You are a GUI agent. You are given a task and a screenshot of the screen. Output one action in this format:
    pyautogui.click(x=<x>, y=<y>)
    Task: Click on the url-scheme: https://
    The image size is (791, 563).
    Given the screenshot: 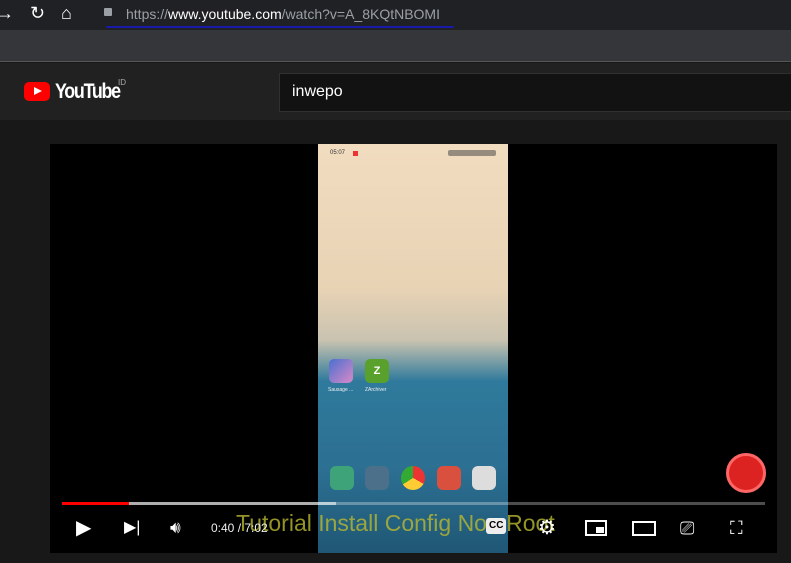 What is the action you would take?
    pyautogui.click(x=147, y=14)
    